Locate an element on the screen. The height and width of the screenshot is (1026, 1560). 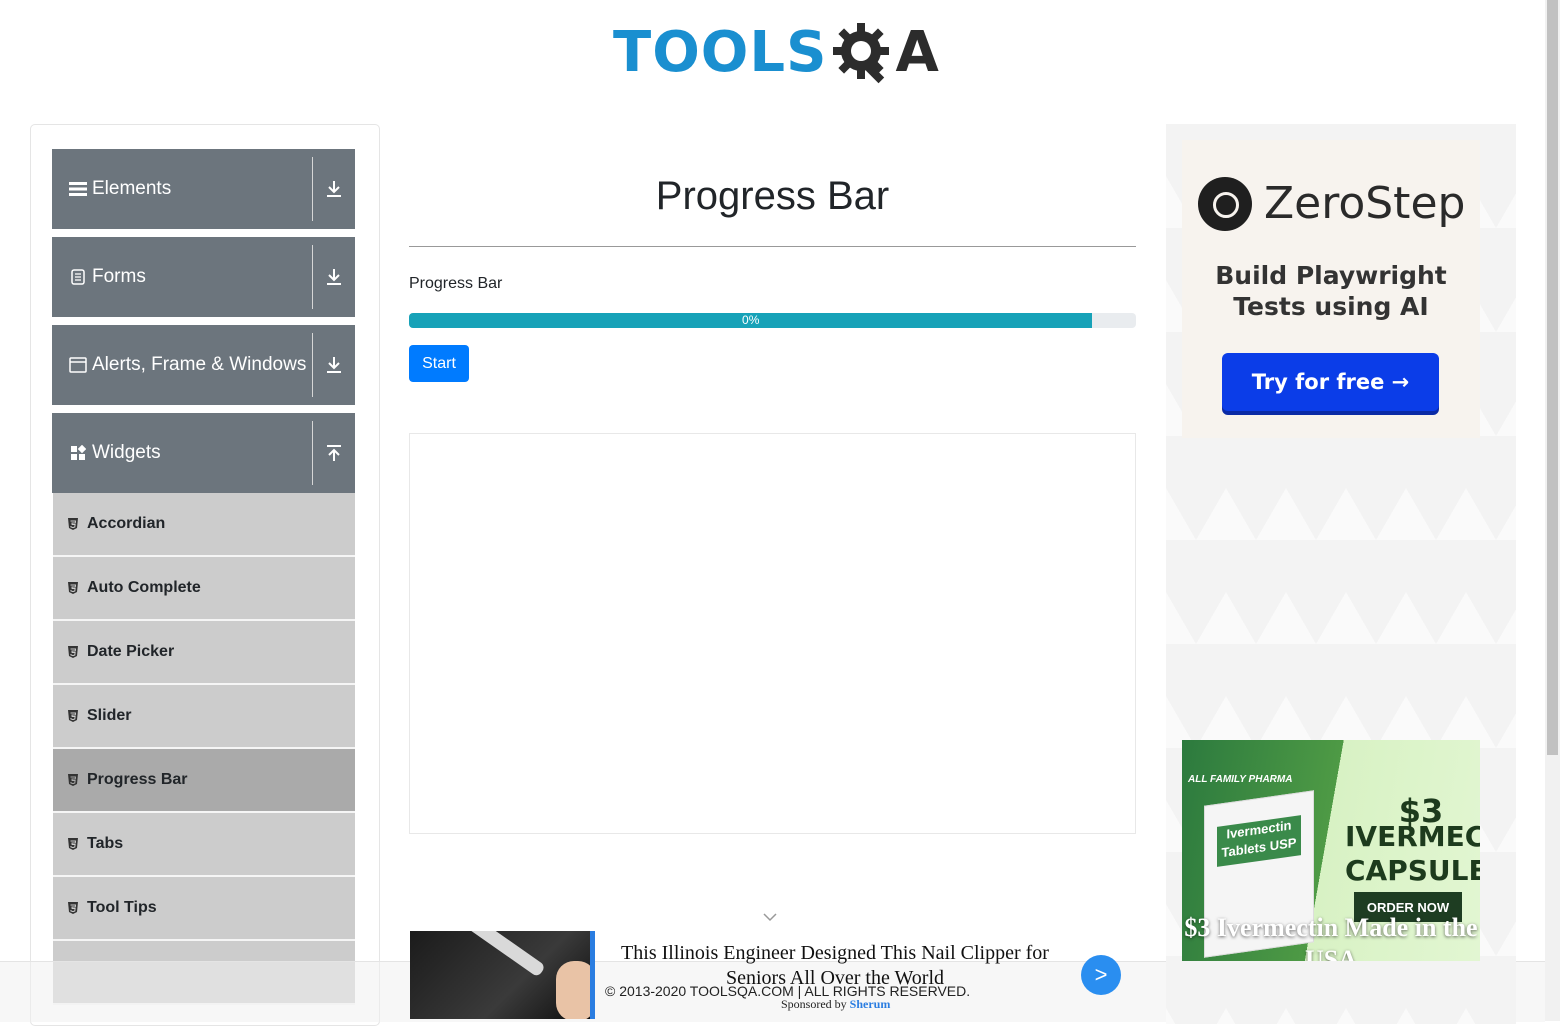
sidebar-item-label: Progress Bar is located at coordinates (137, 779).